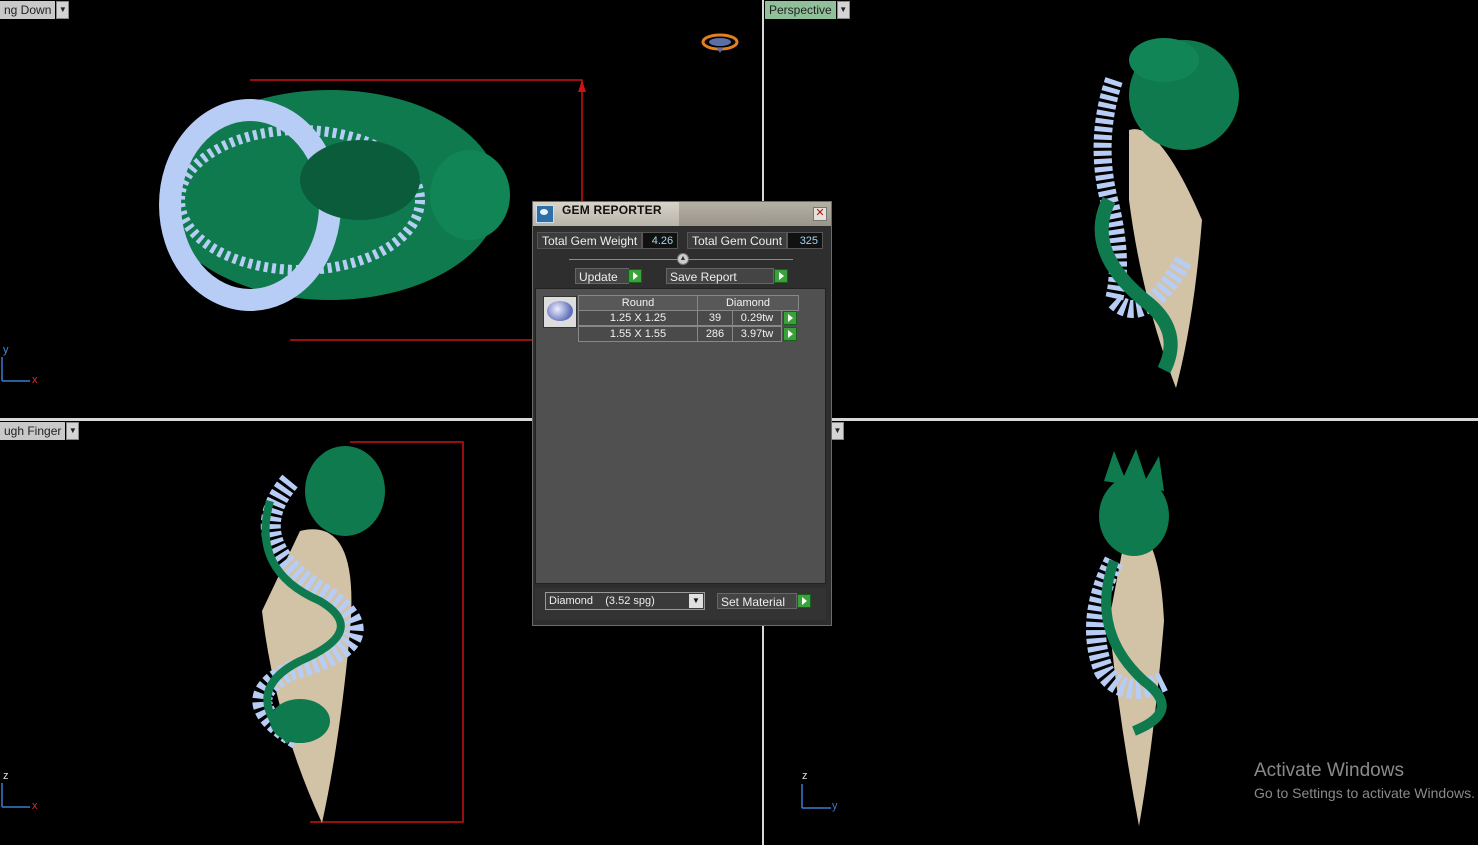 The height and width of the screenshot is (845, 1478). I want to click on gem-material-header: Diamond, so click(748, 303).